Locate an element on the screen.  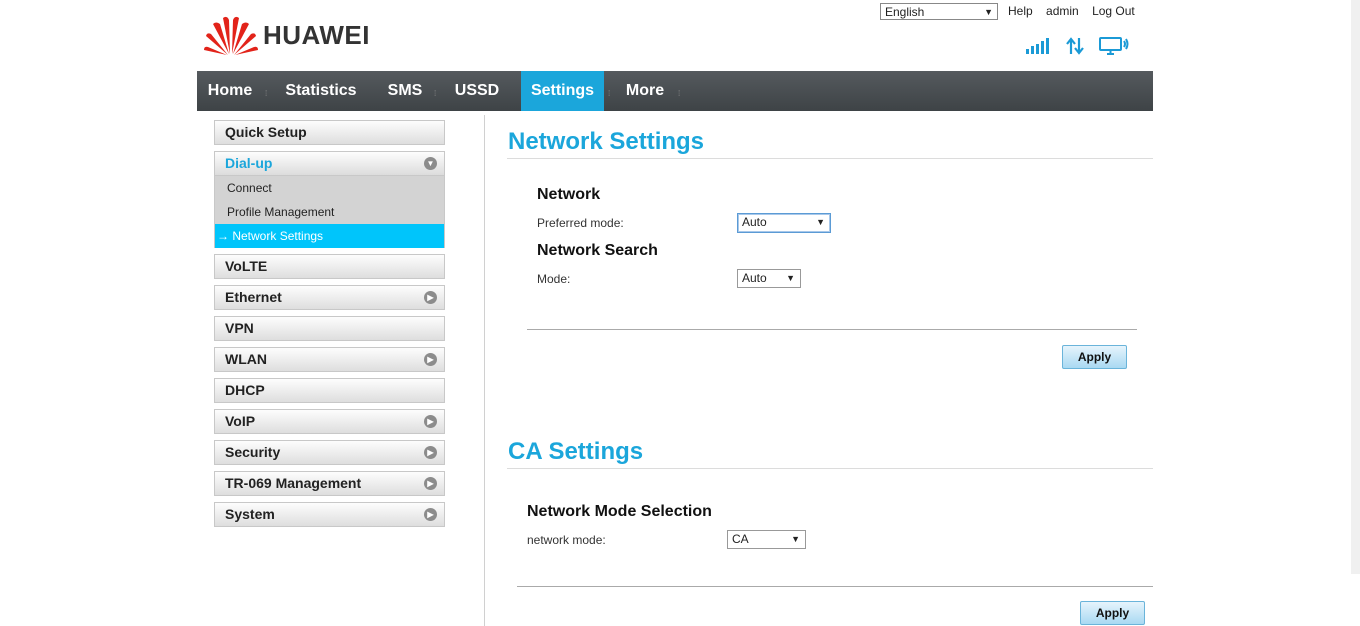
admin-link: admin is located at coordinates (1062, 11).